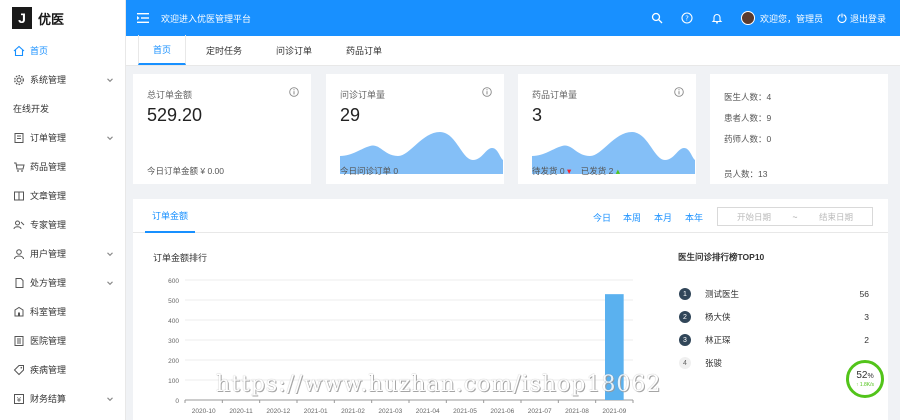 The height and width of the screenshot is (420, 900). Describe the element at coordinates (19, 311) in the screenshot. I see `department-icon` at that location.